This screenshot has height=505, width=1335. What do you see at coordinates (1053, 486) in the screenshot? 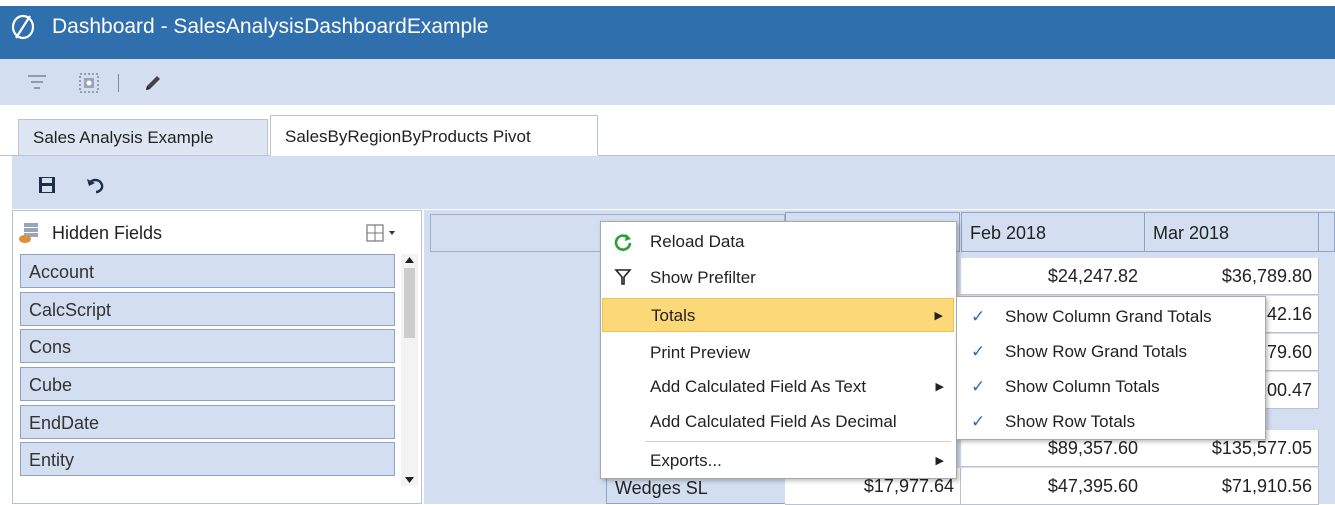
I see `cell-r6-feb: $47,395.60` at bounding box center [1053, 486].